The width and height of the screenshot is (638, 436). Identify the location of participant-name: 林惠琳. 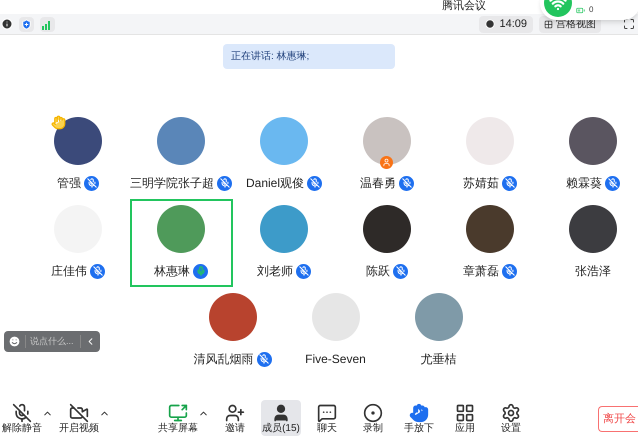
(172, 271).